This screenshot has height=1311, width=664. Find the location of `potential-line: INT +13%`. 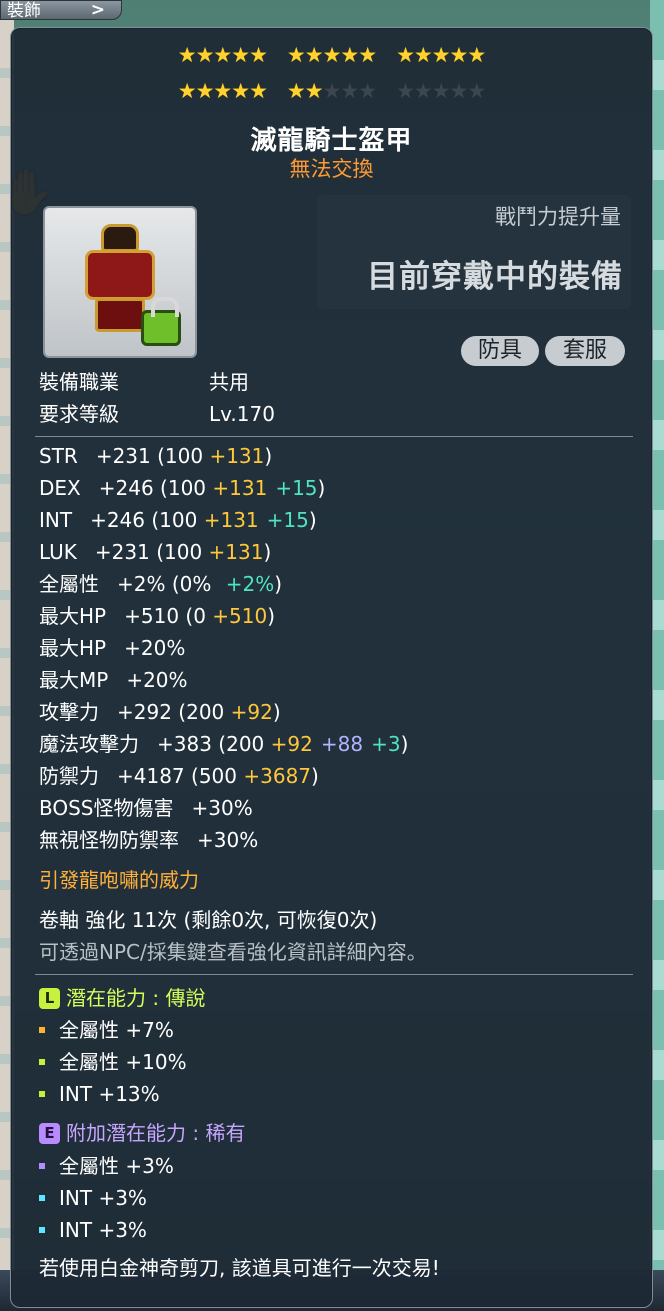

potential-line: INT +13% is located at coordinates (99, 1094).